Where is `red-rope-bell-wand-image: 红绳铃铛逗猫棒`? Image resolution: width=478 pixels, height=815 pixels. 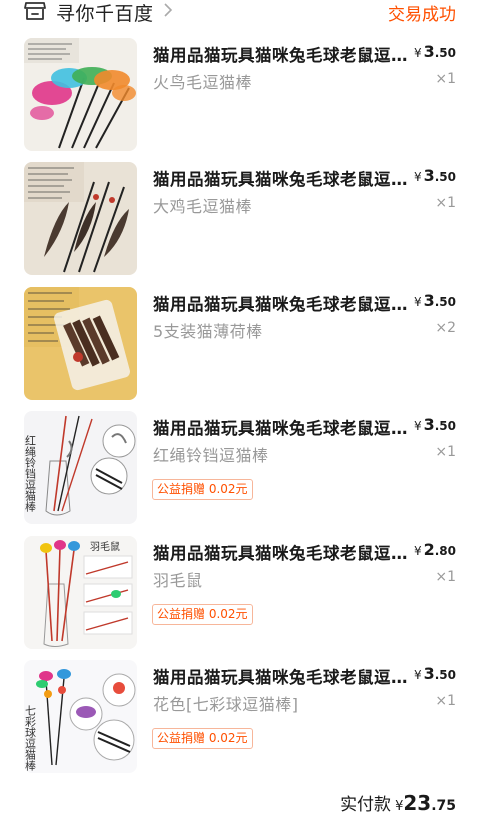
red-rope-bell-wand-image: 红绳铃铛逗猫棒 is located at coordinates (80, 467).